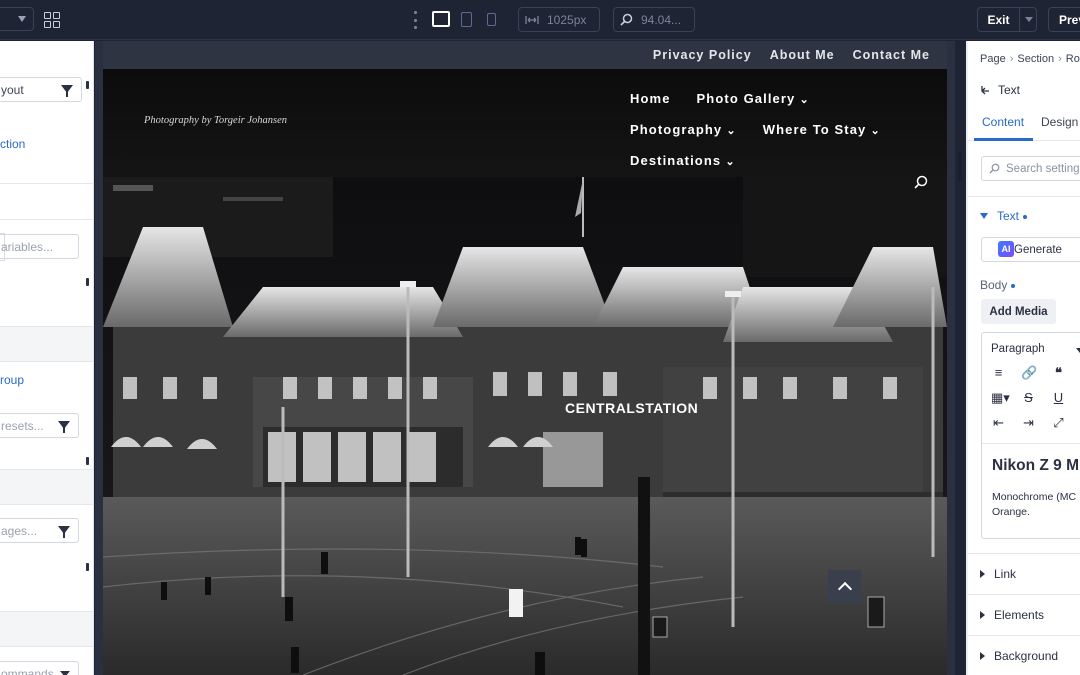 This screenshot has width=1080, height=675. I want to click on outdent-icon: ⇤, so click(998, 423).